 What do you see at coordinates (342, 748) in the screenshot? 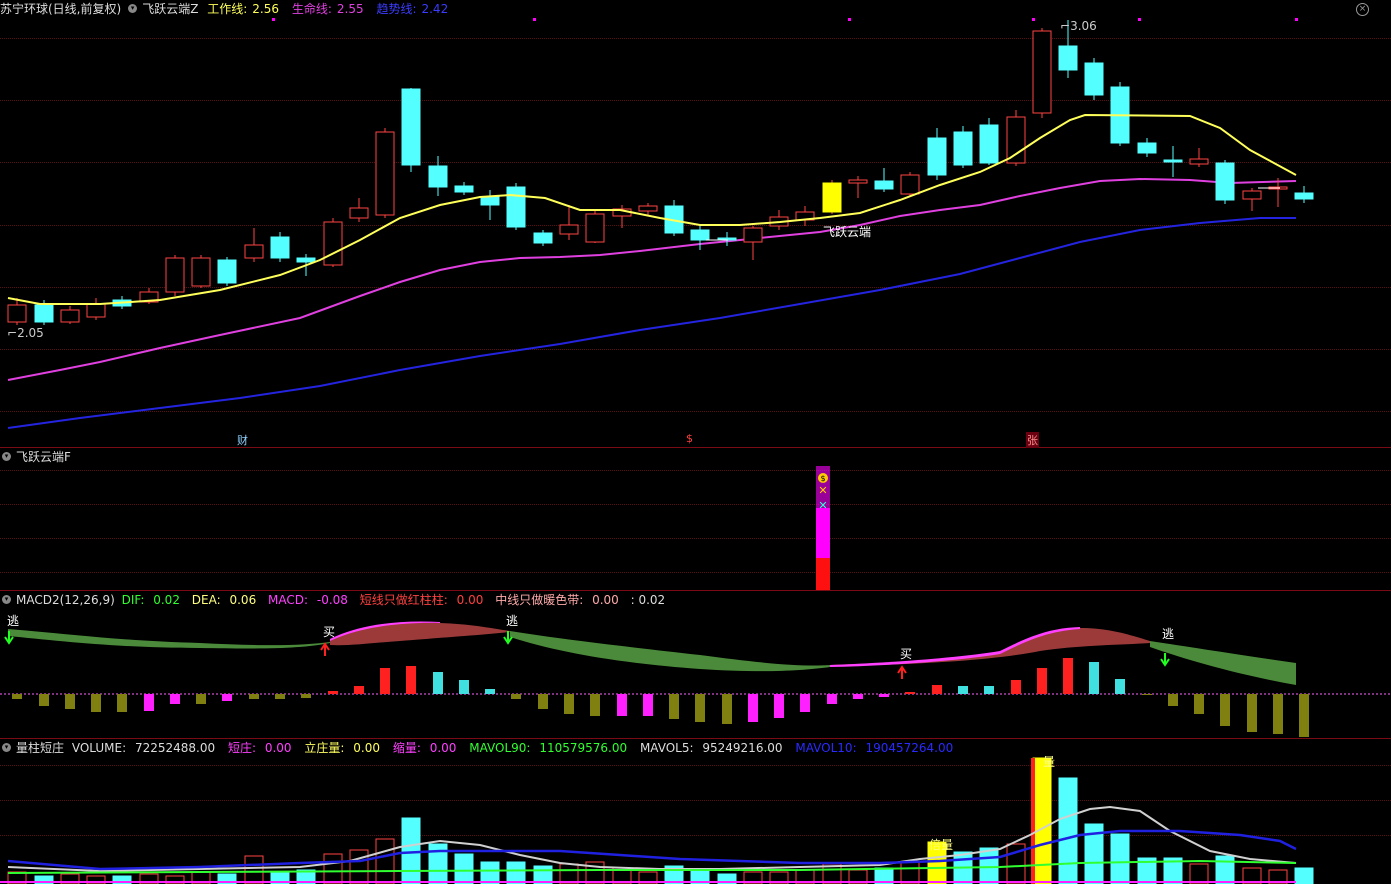
I see `stand-volume-value: 立庄量: 0.00` at bounding box center [342, 748].